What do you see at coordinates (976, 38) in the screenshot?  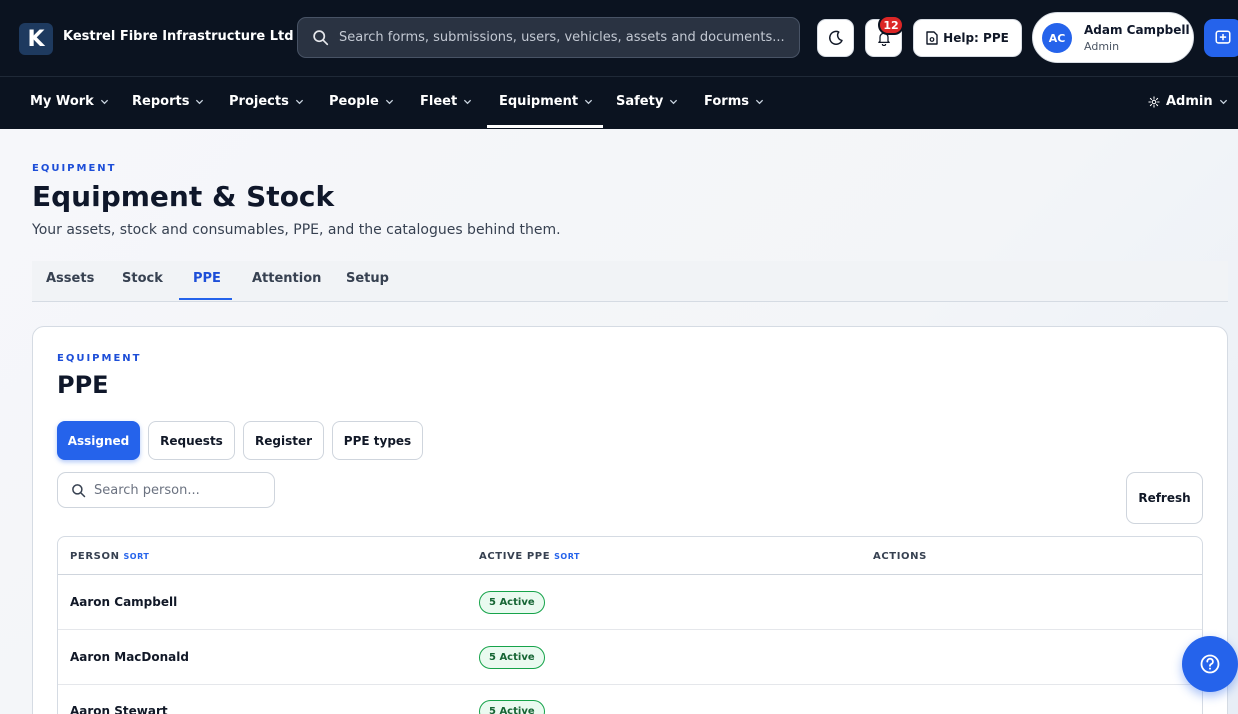 I see `help-button-label: Help: PPE` at bounding box center [976, 38].